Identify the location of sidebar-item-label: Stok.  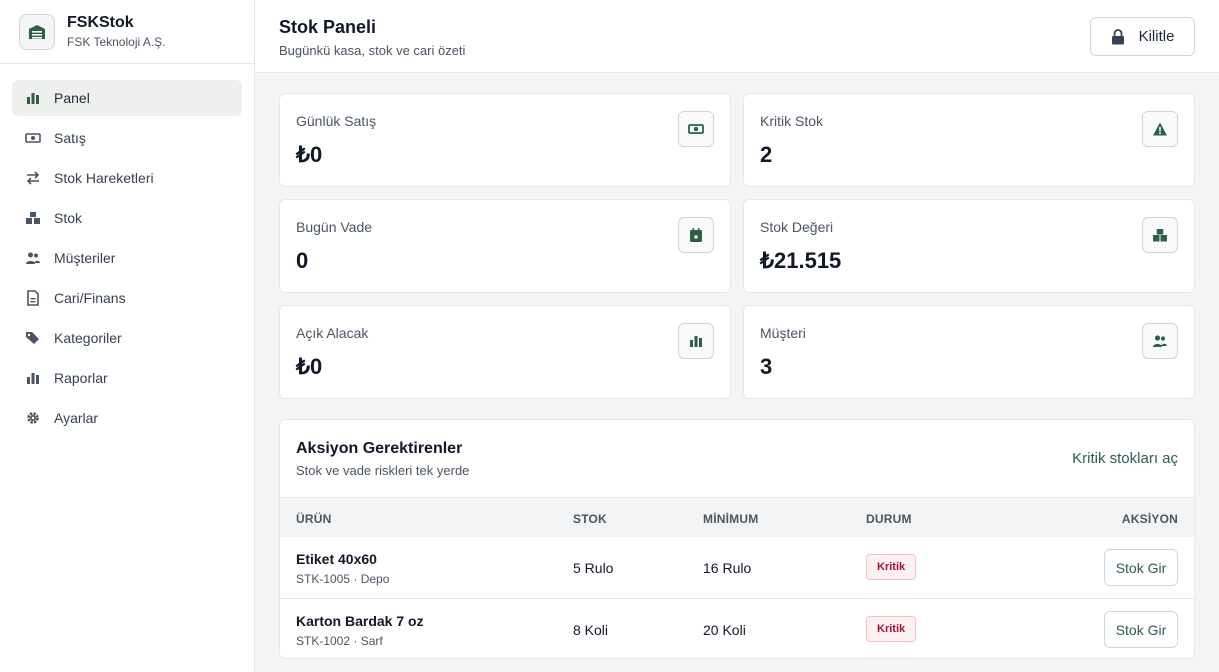
(68, 218).